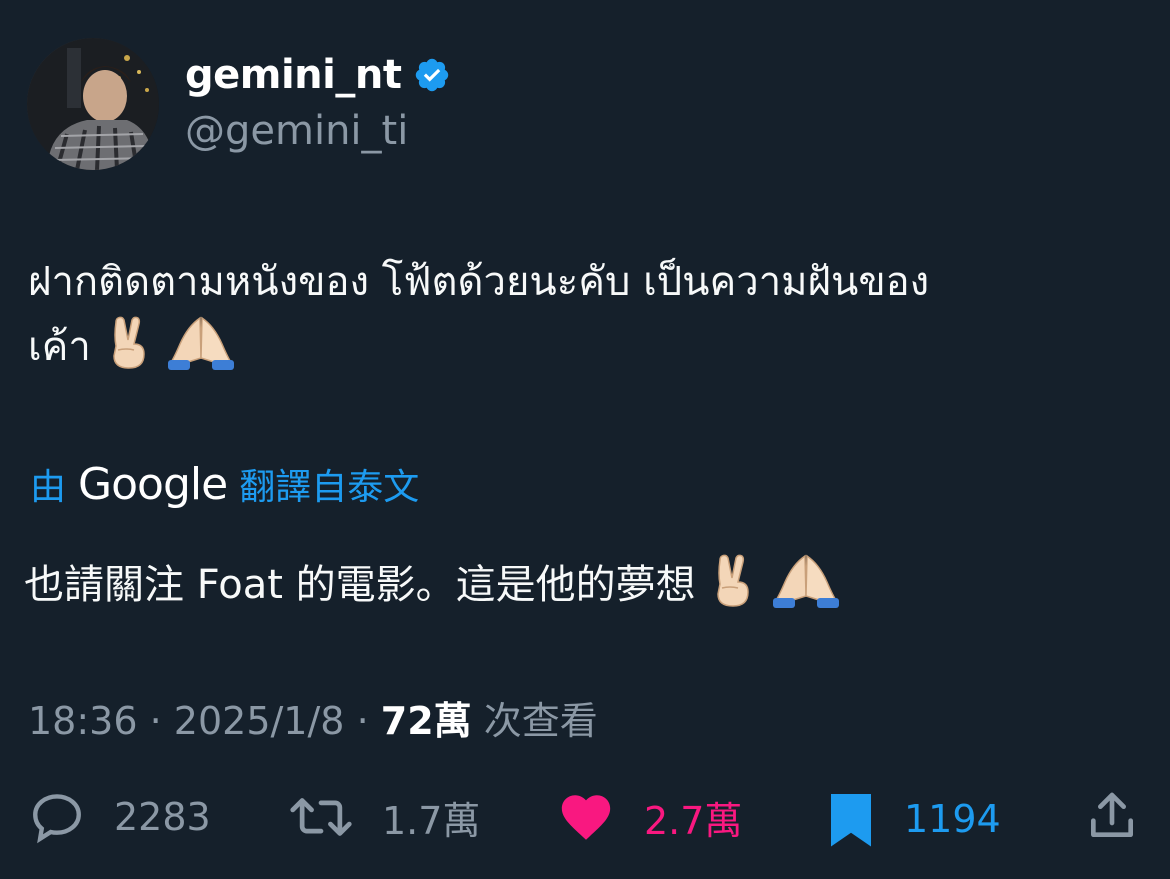 The image size is (1170, 879). I want to click on bookmark-button: 1194, so click(913, 819).